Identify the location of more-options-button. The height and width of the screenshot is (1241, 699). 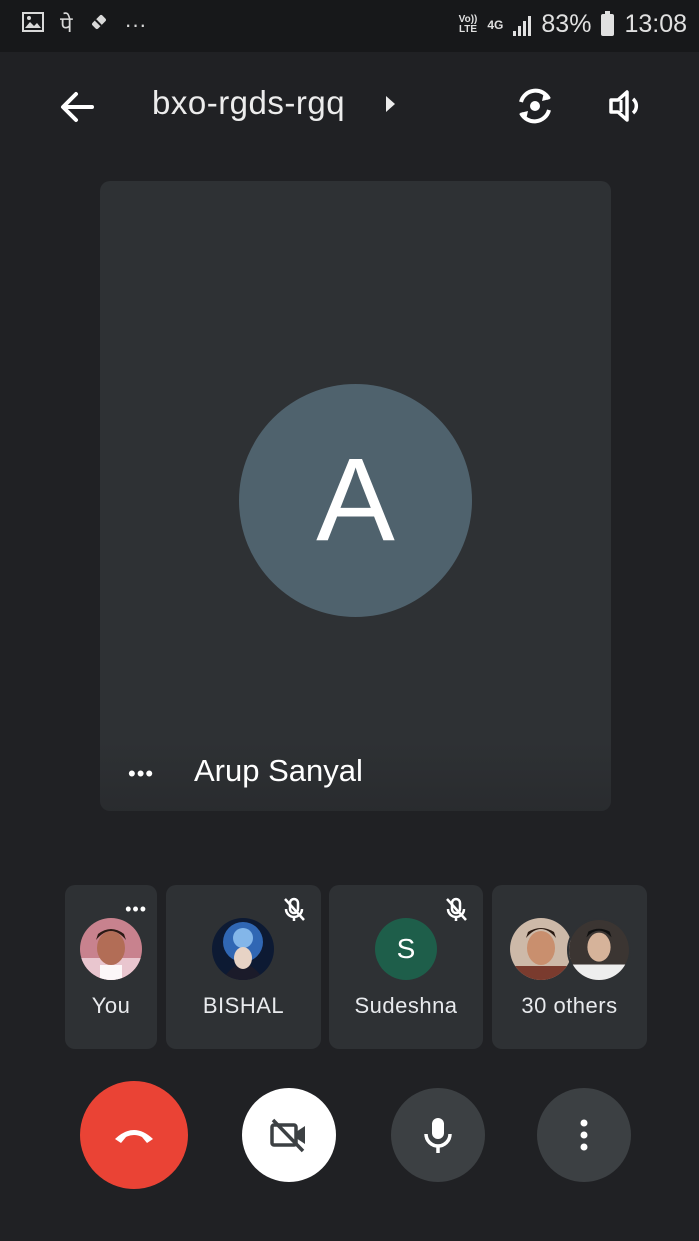
(584, 1135).